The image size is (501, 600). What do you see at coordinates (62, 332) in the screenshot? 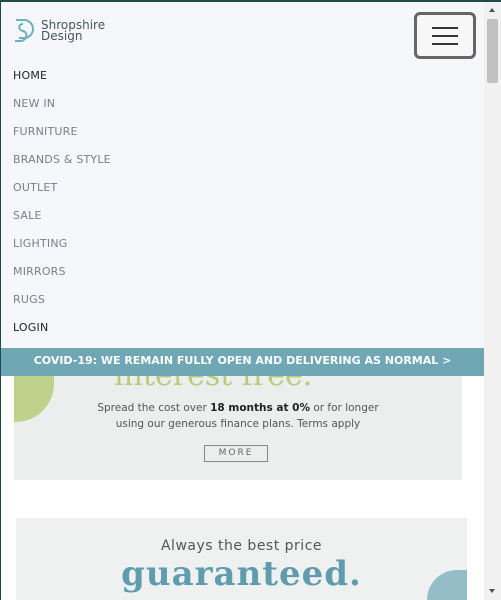
I see `nav-item-login: LOGIN` at bounding box center [62, 332].